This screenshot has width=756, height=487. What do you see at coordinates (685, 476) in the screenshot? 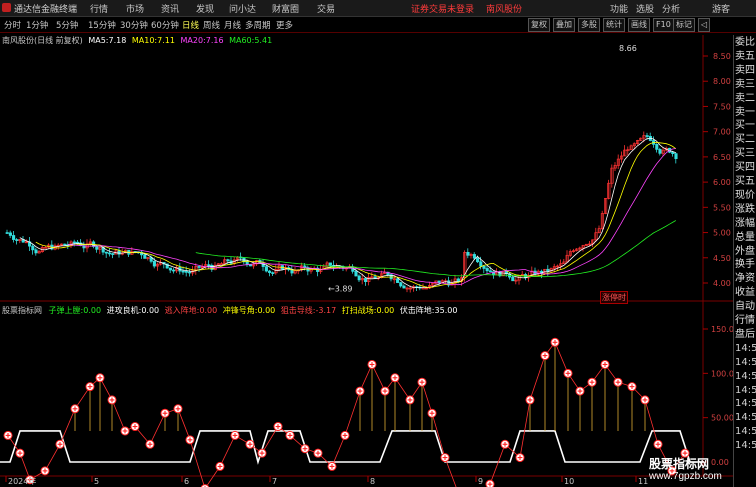
I see `watermark-url: www.7gpzb.com` at bounding box center [685, 476].